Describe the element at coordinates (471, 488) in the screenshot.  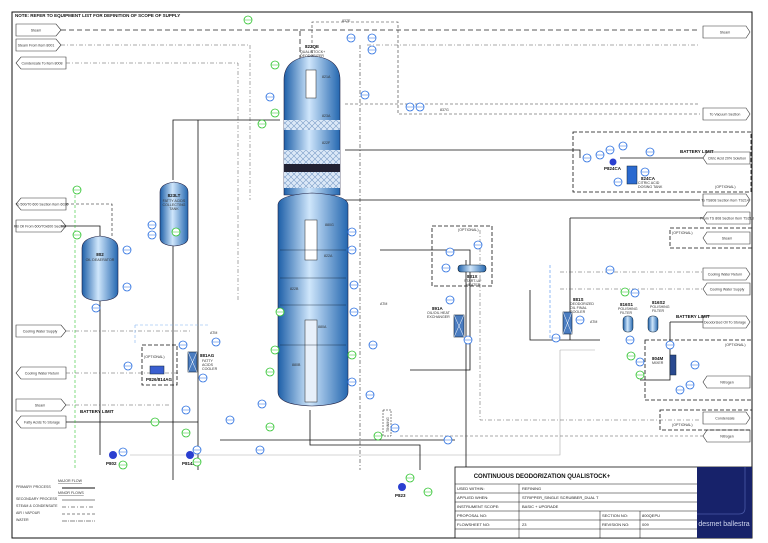
I see `svg-text: USED WITHIN:` at that location.